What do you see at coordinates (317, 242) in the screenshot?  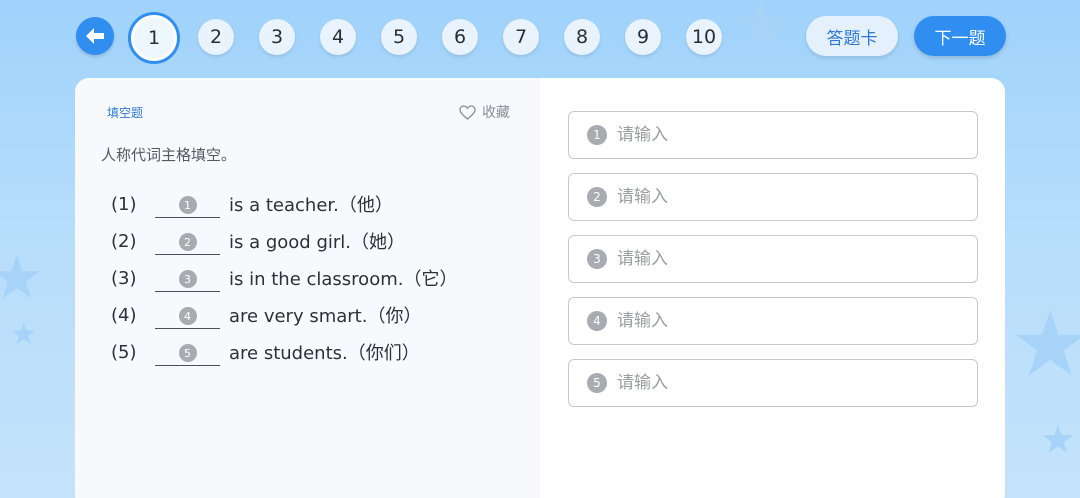 I see `item-text: is a good girl.（她）` at bounding box center [317, 242].